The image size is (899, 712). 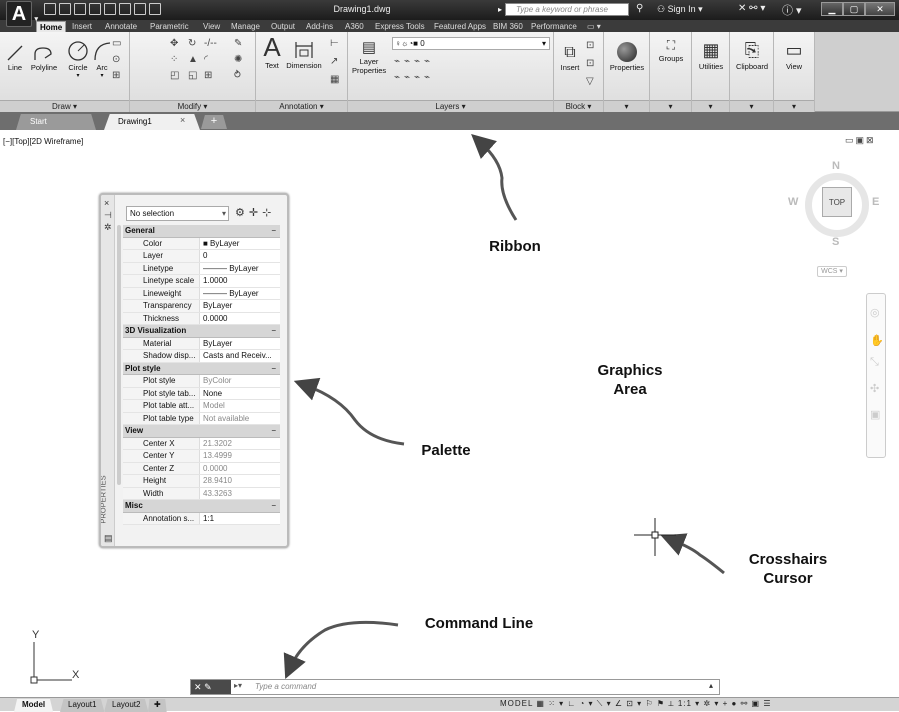 What do you see at coordinates (116, 43) in the screenshot?
I see `rectangle-icon: ▭` at bounding box center [116, 43].